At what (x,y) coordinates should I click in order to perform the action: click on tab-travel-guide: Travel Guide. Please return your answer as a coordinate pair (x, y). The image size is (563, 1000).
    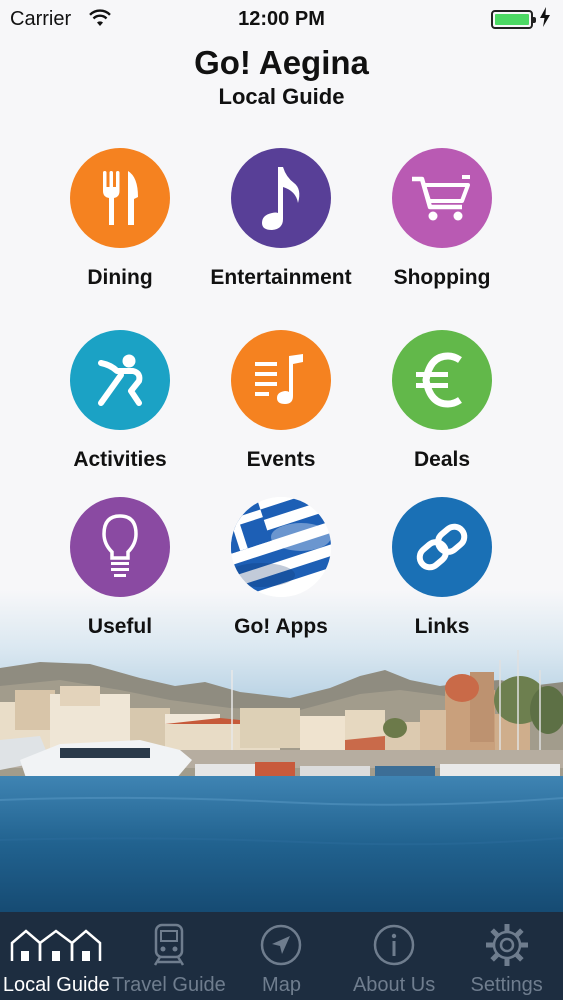
    Looking at the image, I should click on (169, 956).